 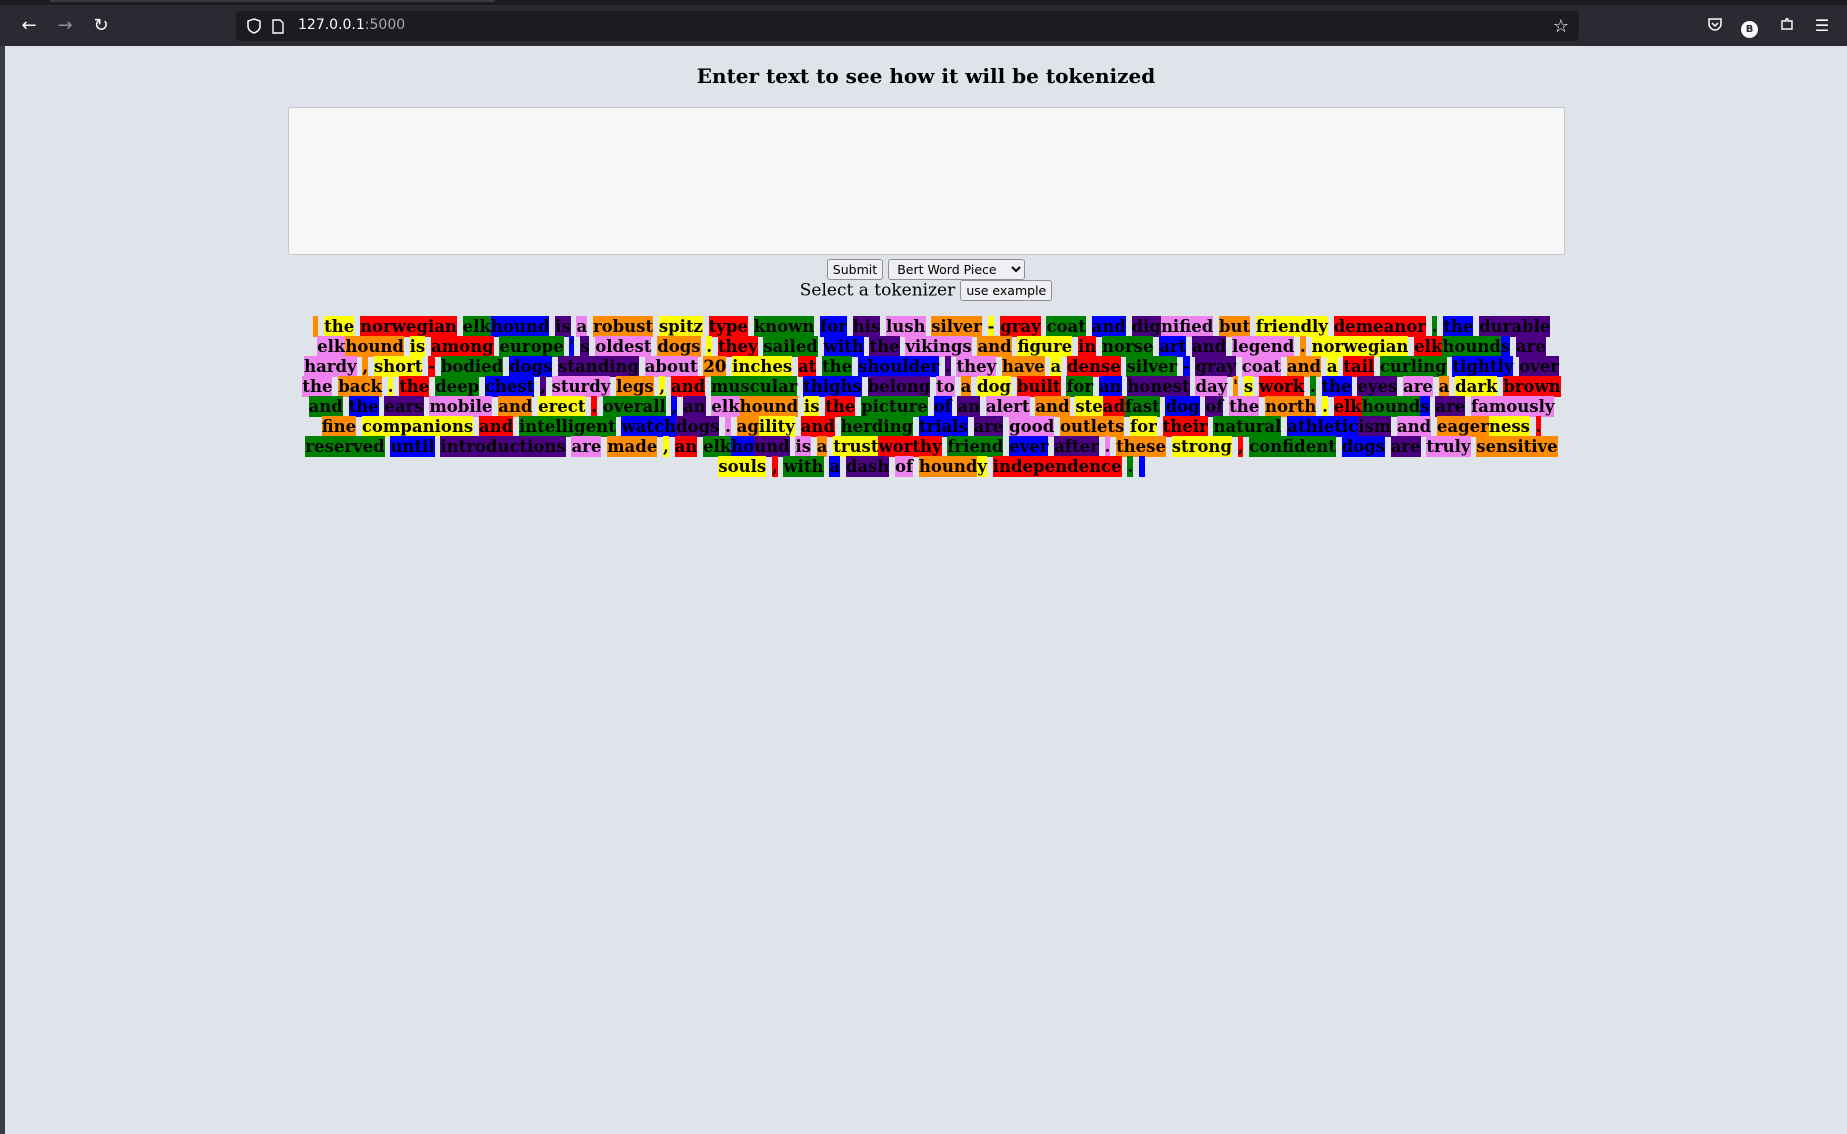 I want to click on token: brown, so click(x=1532, y=386).